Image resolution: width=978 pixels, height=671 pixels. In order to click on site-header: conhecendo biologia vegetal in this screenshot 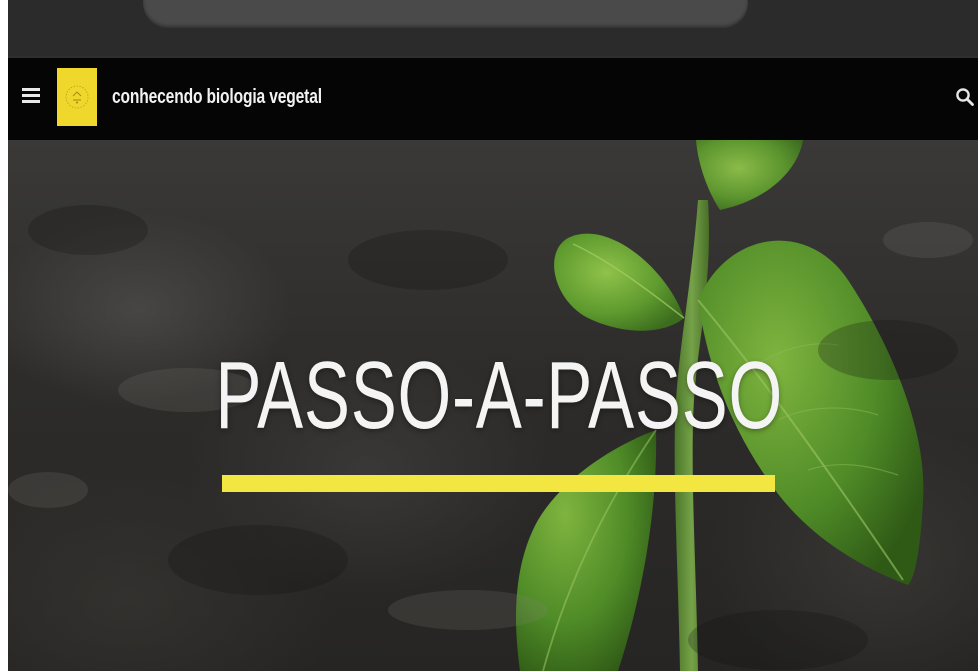, I will do `click(493, 99)`.